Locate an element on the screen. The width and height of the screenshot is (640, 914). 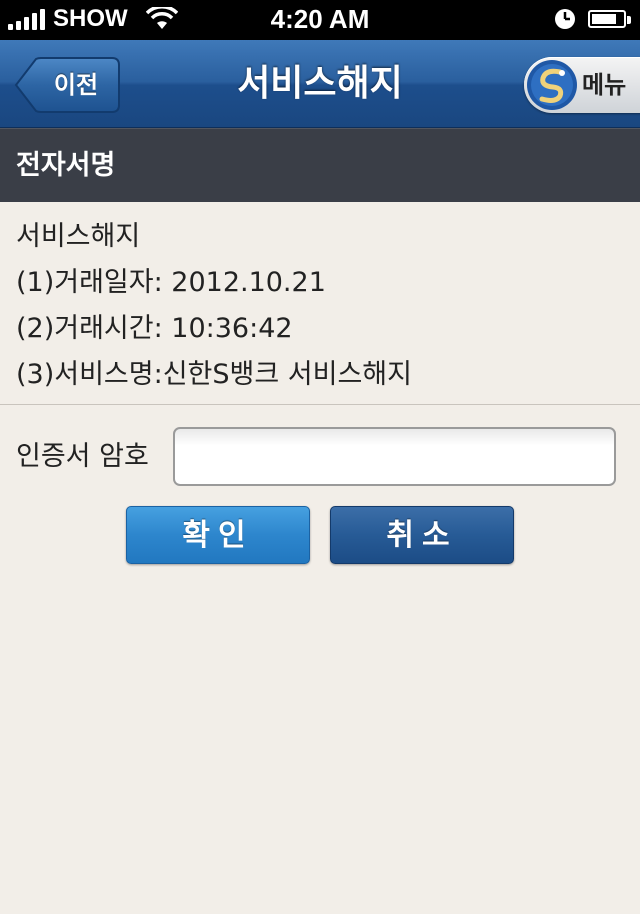
section-title: 전자서명 is located at coordinates (66, 165).